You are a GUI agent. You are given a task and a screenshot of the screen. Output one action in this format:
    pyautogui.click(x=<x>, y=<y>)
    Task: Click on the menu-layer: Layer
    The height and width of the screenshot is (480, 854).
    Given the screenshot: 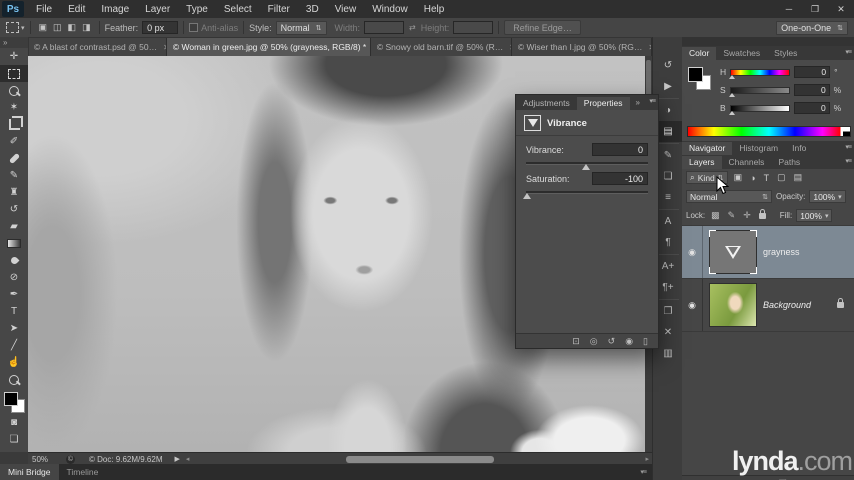 What is the action you would take?
    pyautogui.click(x=157, y=9)
    